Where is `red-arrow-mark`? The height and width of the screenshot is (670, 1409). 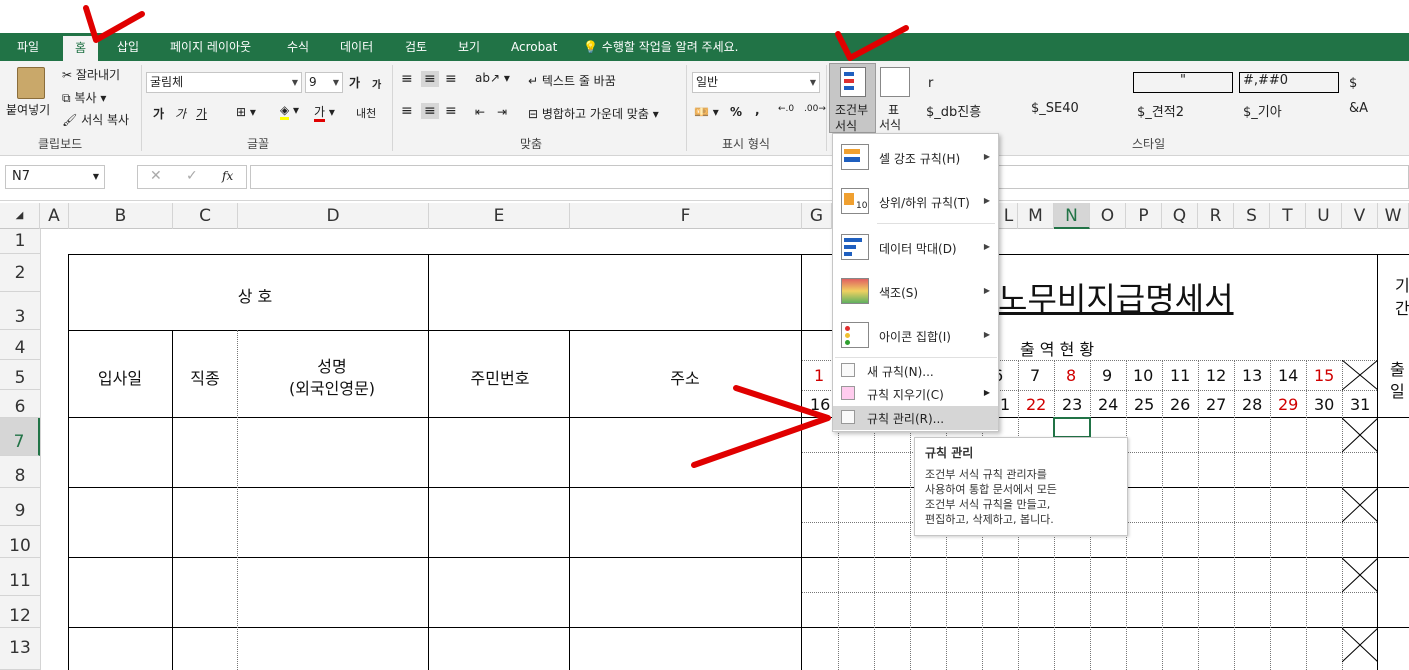
red-arrow-mark is located at coordinates (761, 426).